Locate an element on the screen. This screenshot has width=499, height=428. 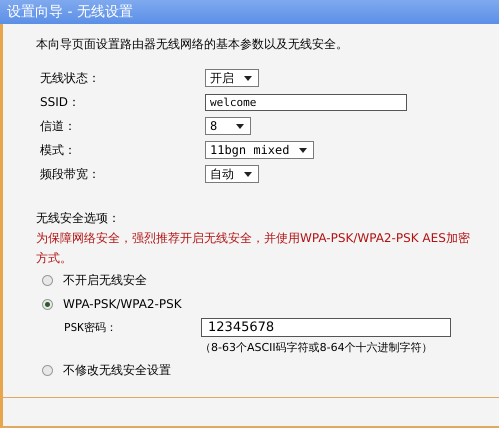
option-label: 不修改无线安全设置 is located at coordinates (117, 370).